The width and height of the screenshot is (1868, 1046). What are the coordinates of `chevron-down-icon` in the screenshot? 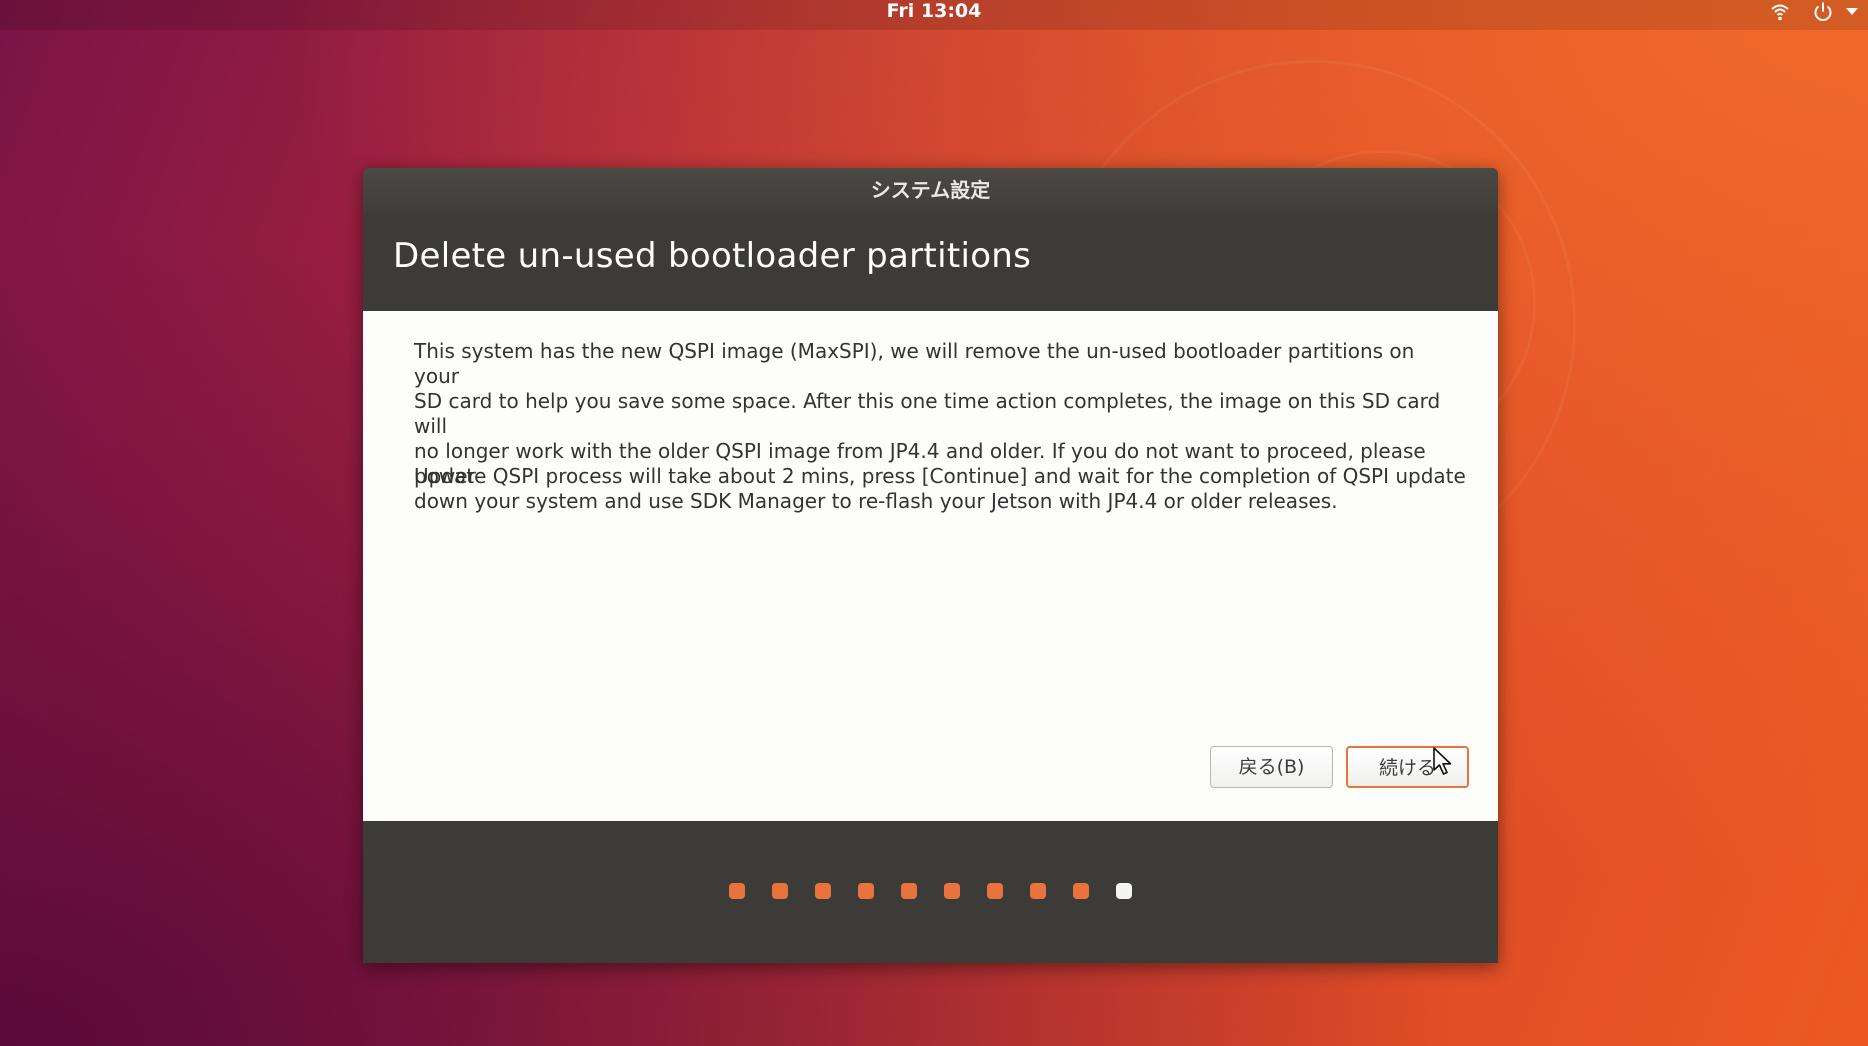 It's located at (1852, 12).